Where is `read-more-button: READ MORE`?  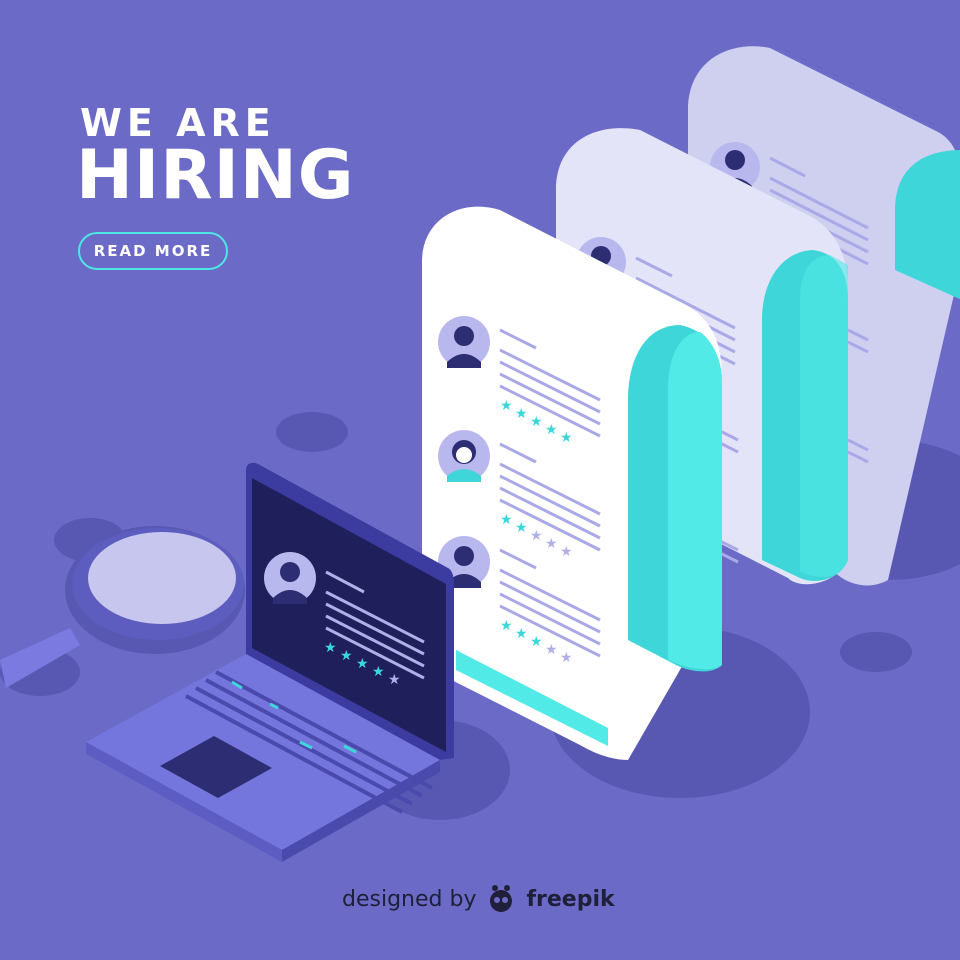
read-more-button: READ MORE is located at coordinates (153, 251).